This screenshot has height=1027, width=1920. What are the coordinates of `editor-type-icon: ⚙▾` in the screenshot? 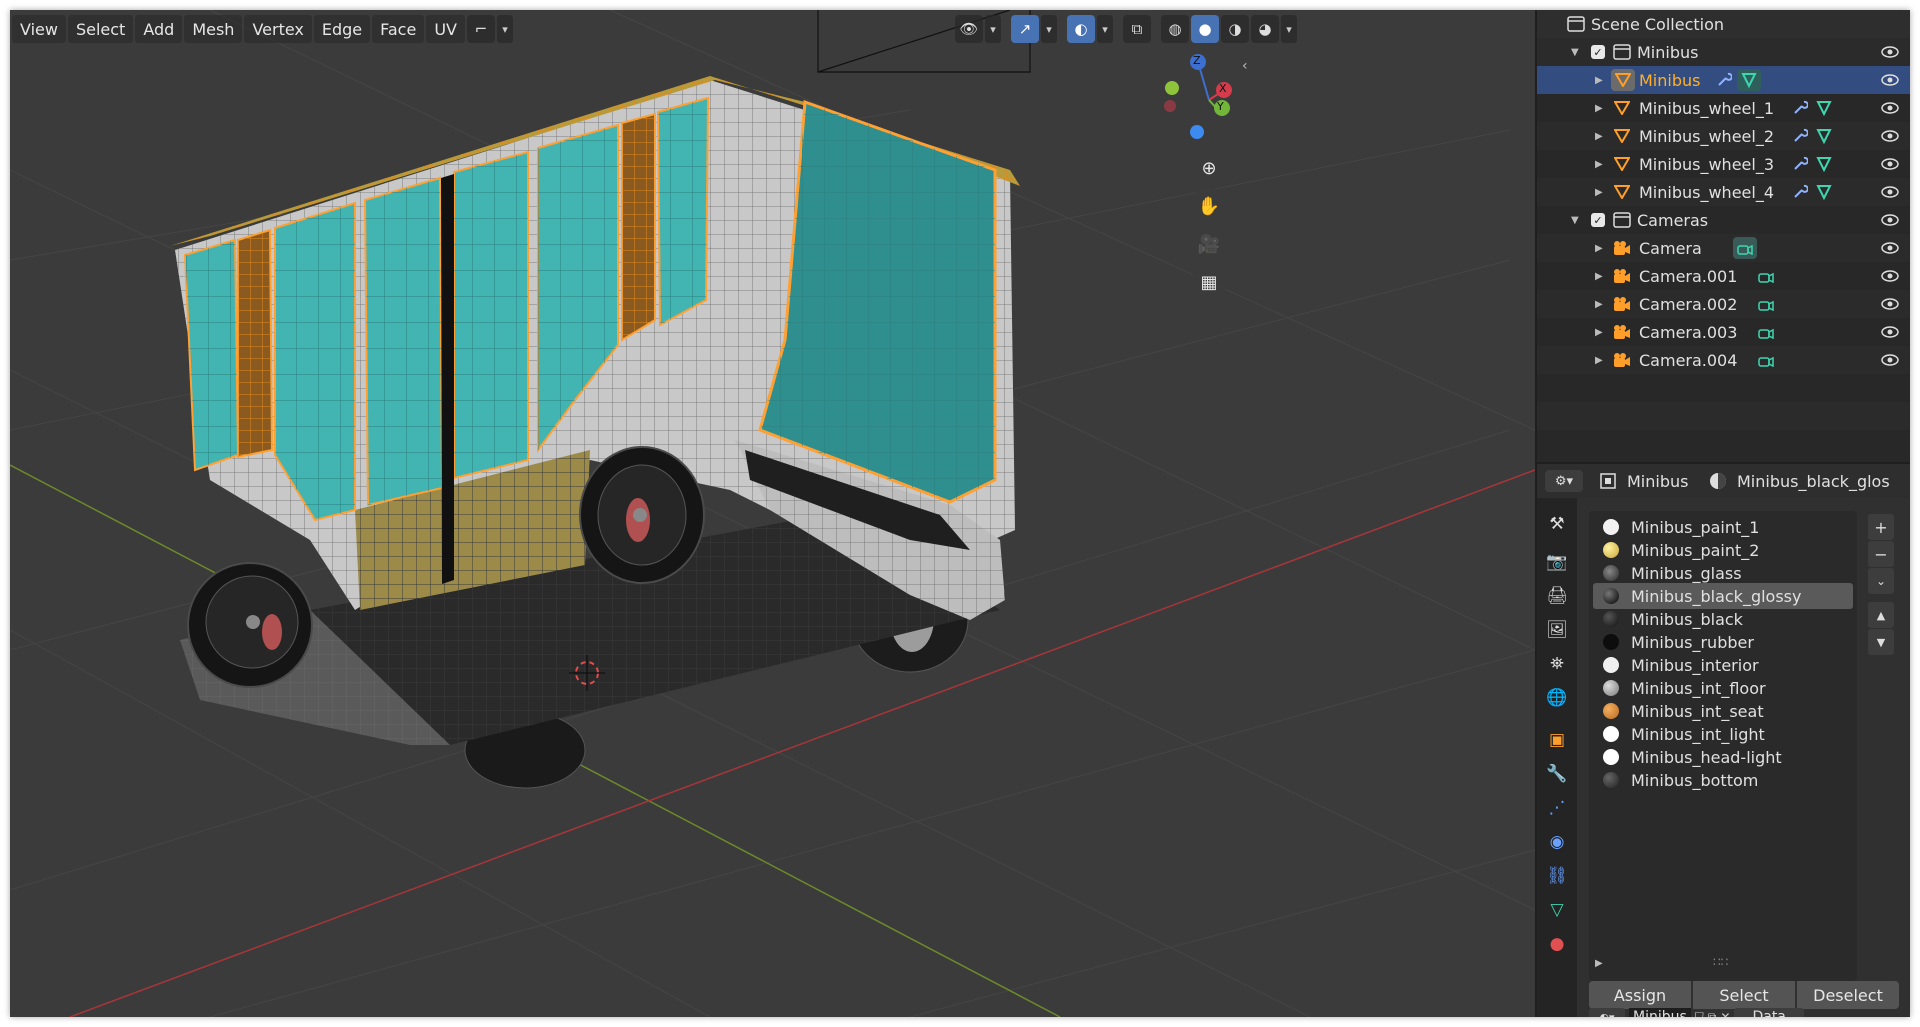 It's located at (1564, 481).